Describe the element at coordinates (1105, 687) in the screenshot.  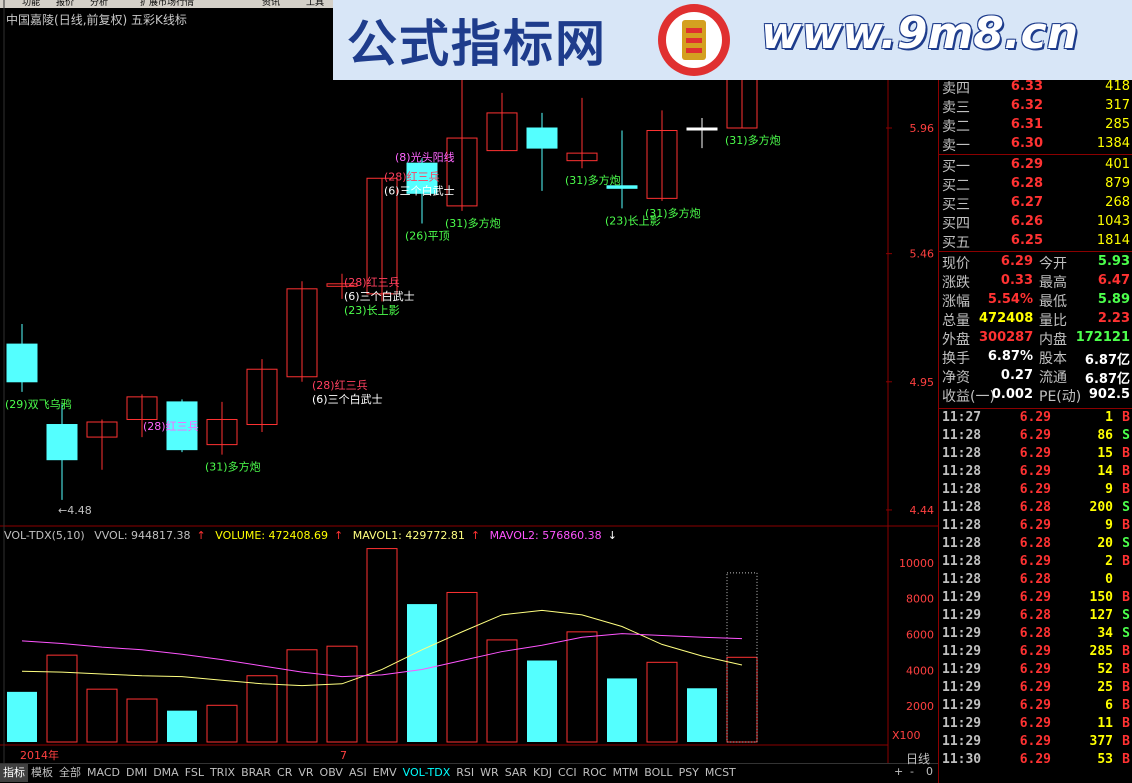
I see `tick-volume: 25` at that location.